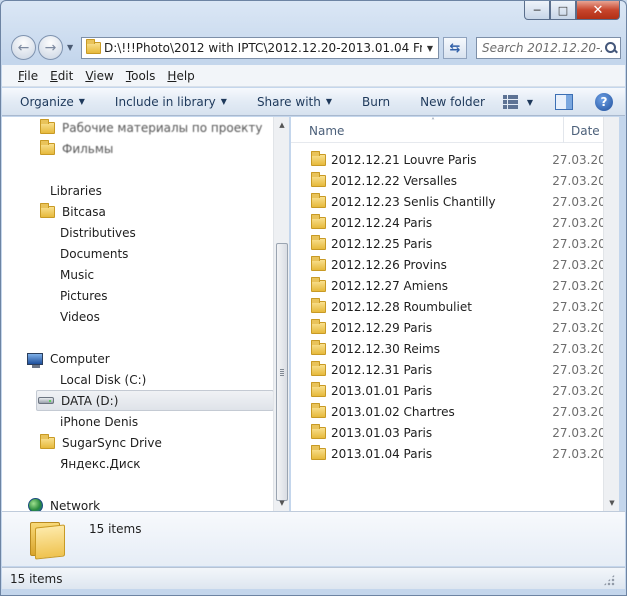 This screenshot has height=596, width=627. Describe the element at coordinates (455, 453) in the screenshot. I see `table-row: 2013.01.04 Paris 27.03.2014` at that location.